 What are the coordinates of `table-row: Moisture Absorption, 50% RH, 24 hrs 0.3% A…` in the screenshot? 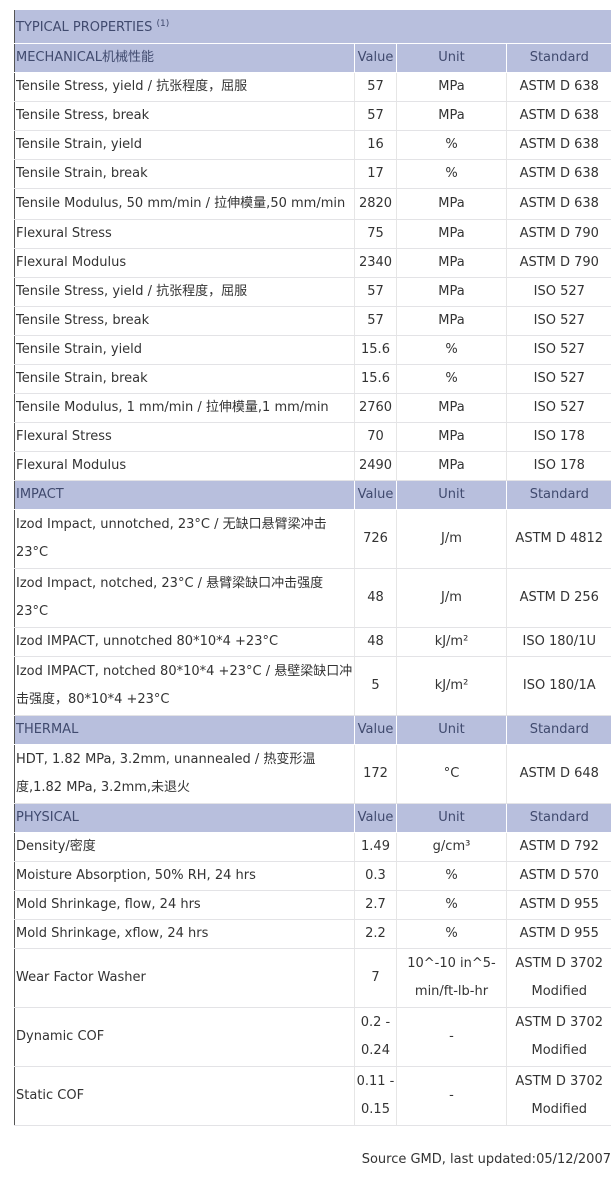 It's located at (312, 876).